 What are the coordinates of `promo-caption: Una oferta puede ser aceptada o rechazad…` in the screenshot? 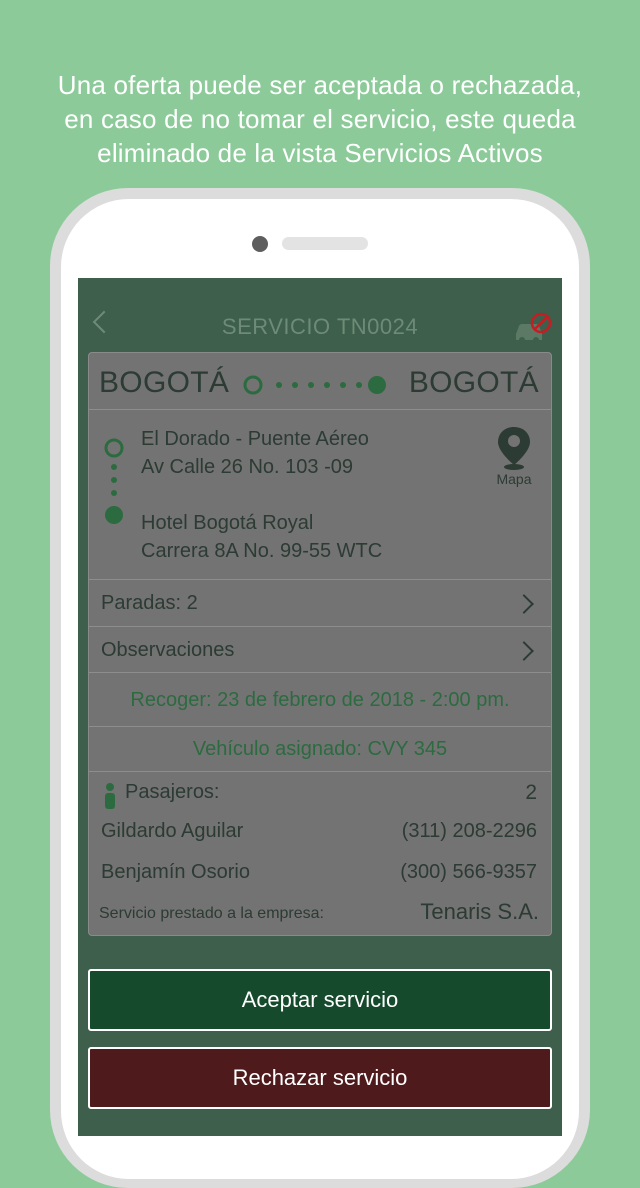 It's located at (320, 119).